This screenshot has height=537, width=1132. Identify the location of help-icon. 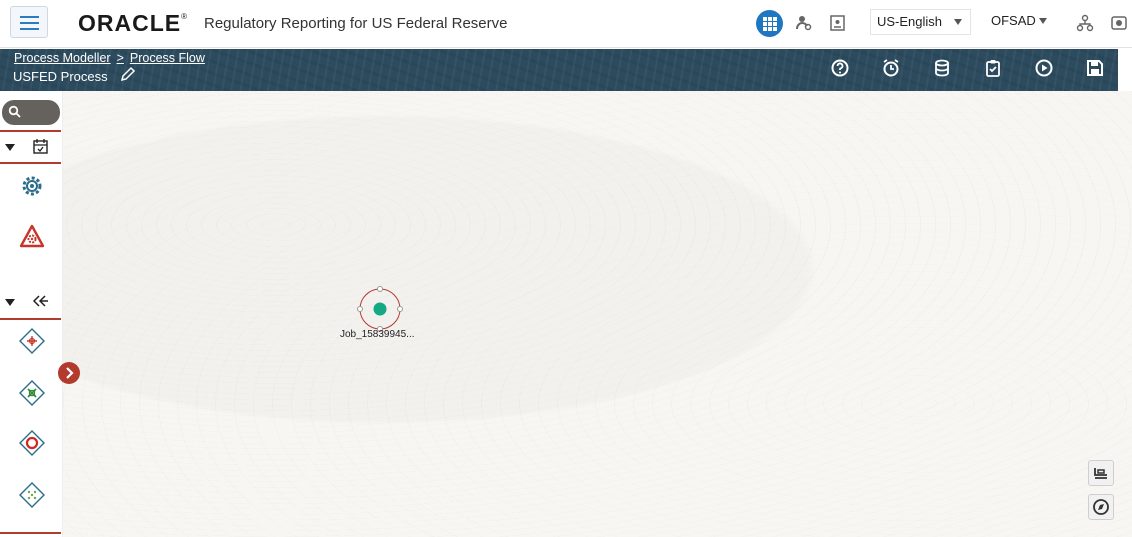
(840, 68).